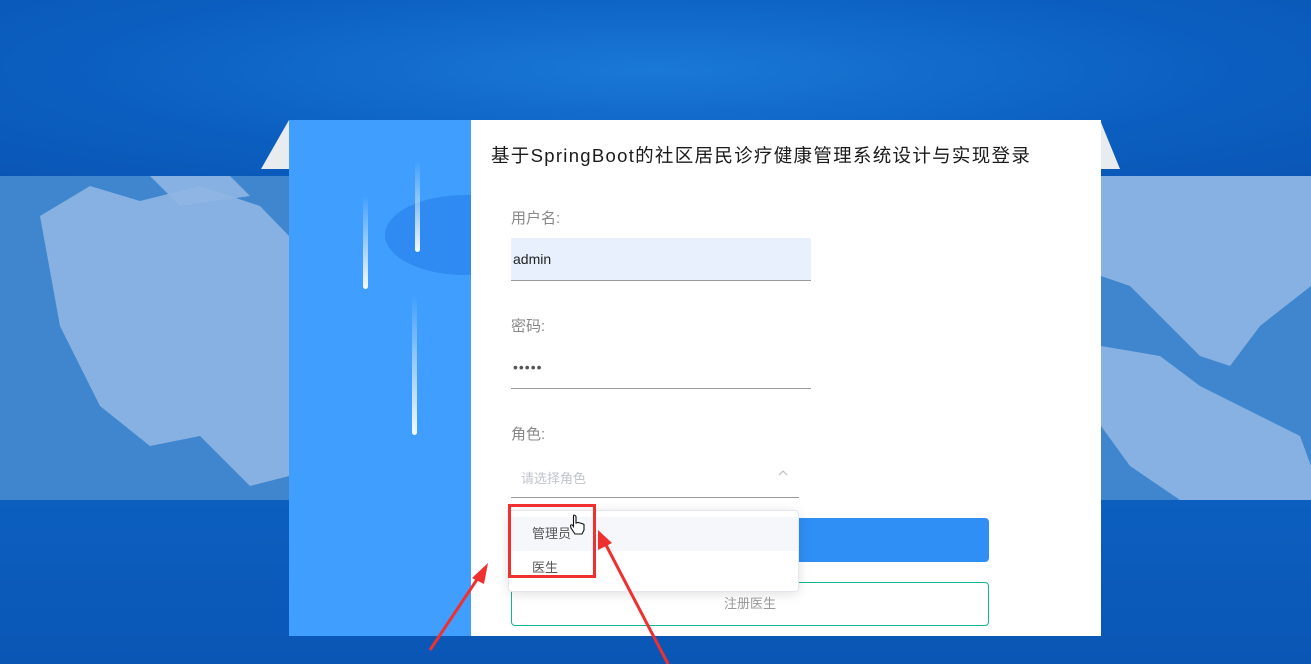  Describe the element at coordinates (655, 476) in the screenshot. I see `role-select: 请选择角色` at that location.